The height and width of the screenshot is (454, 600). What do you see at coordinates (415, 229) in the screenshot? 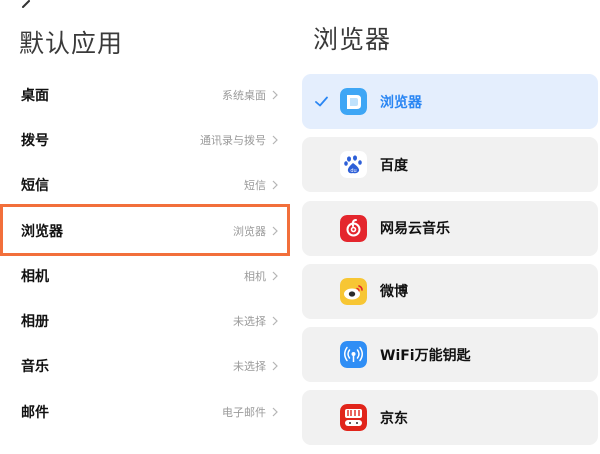
I see `app-name: 网易云音乐` at bounding box center [415, 229].